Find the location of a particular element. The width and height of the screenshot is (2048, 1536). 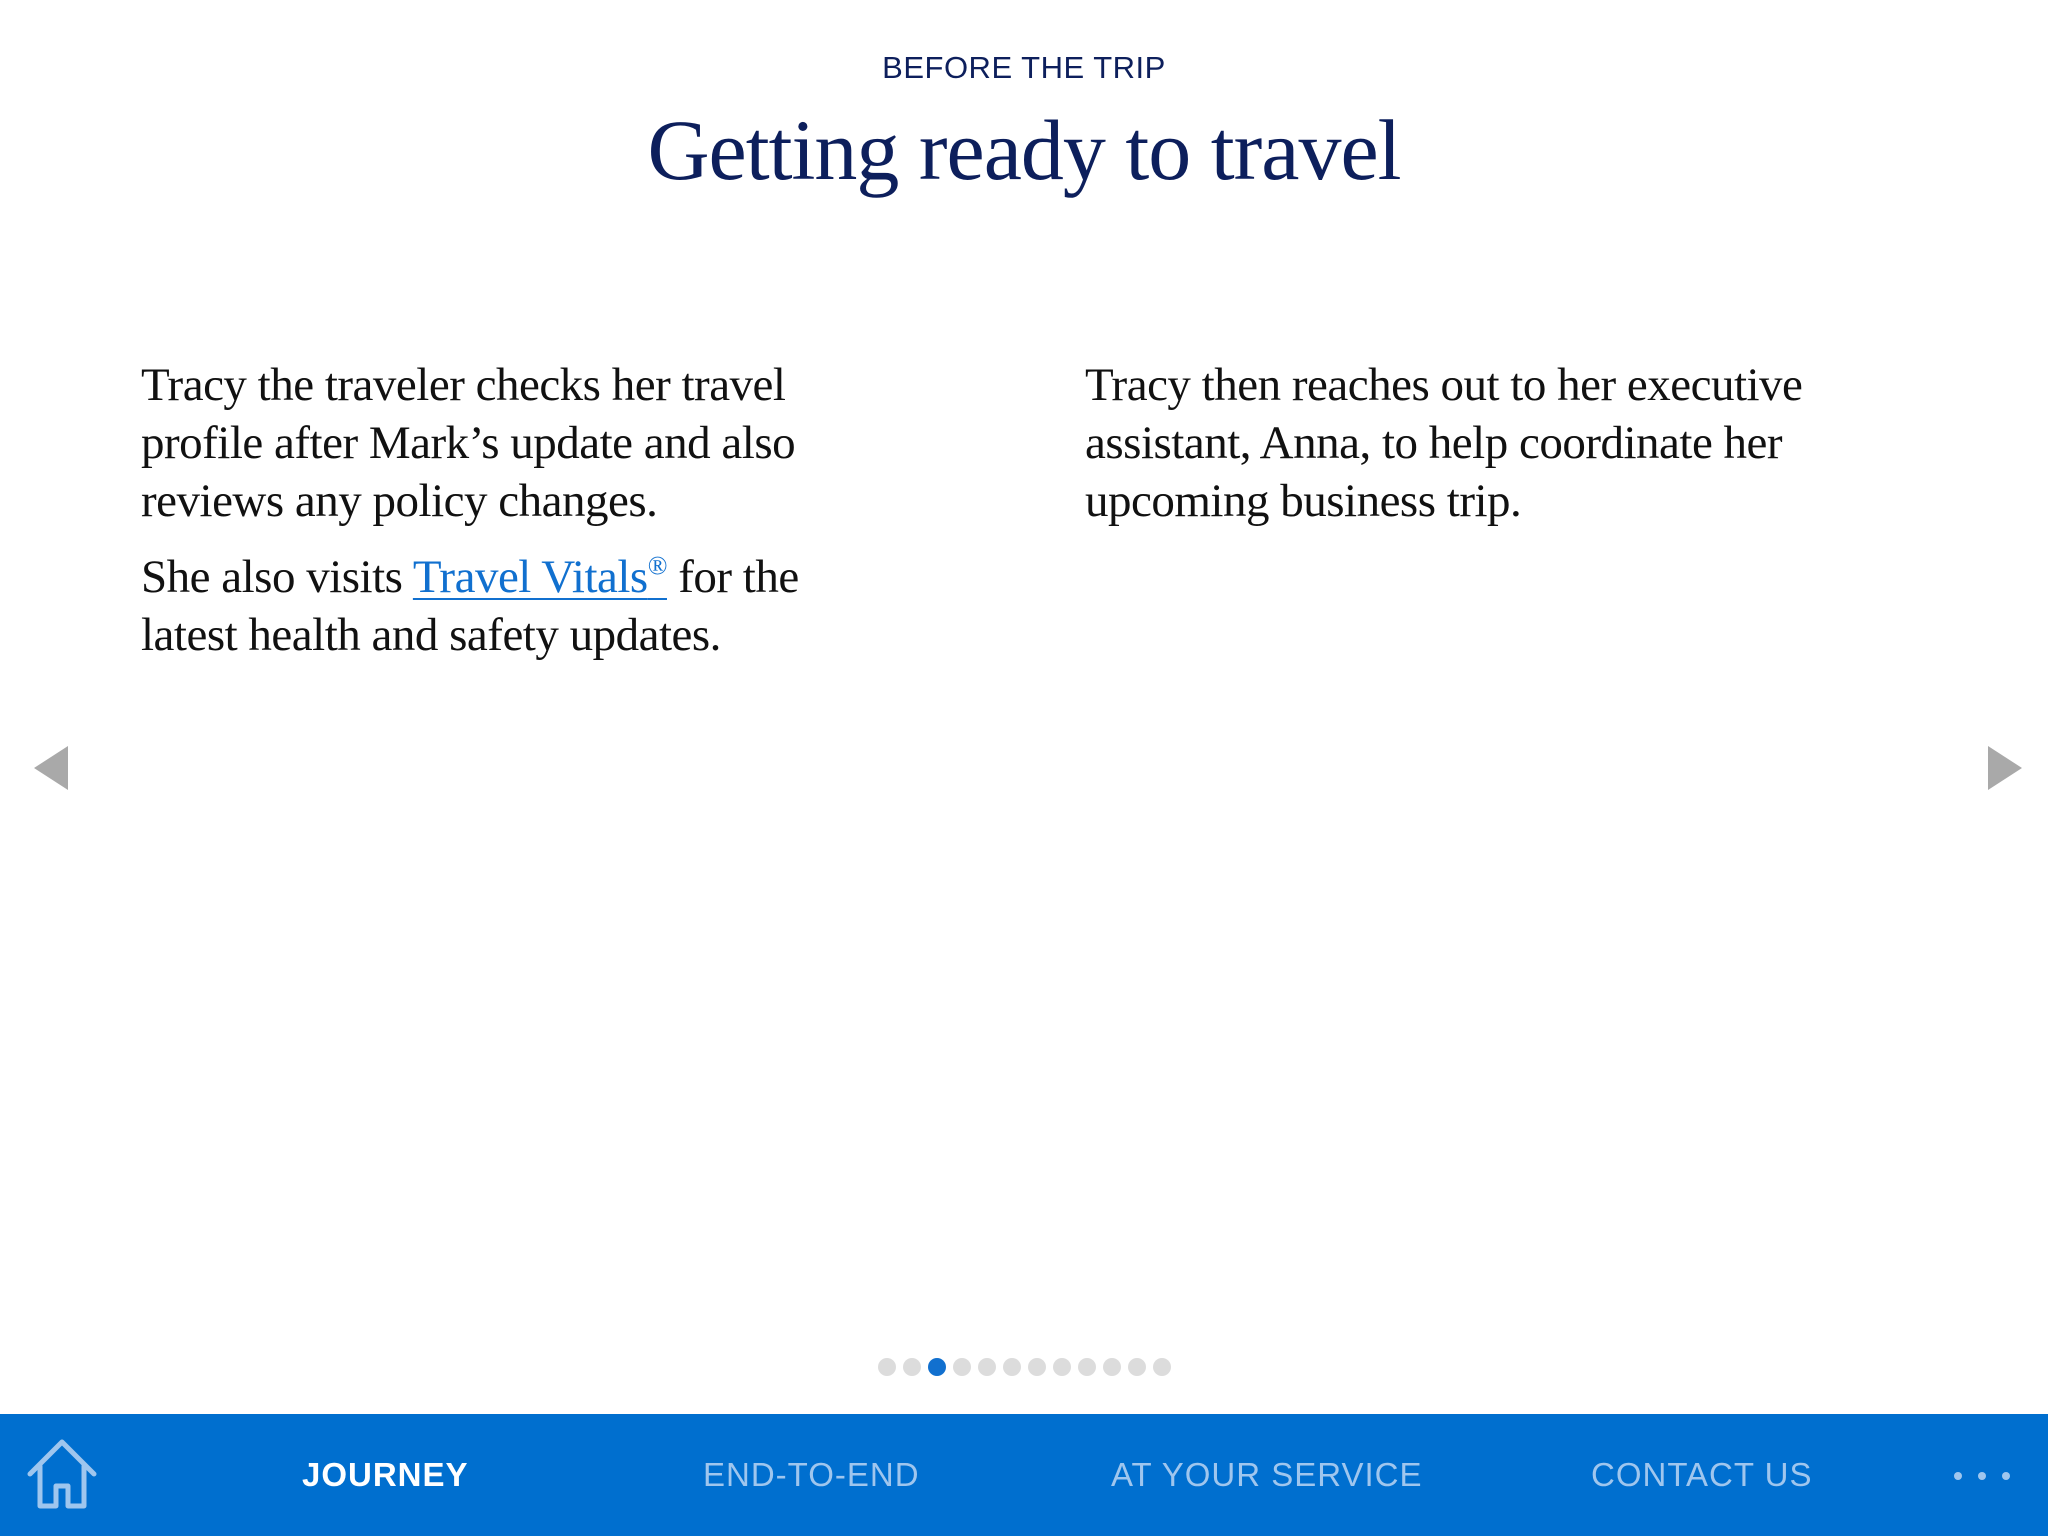

home-button is located at coordinates (62, 1473).